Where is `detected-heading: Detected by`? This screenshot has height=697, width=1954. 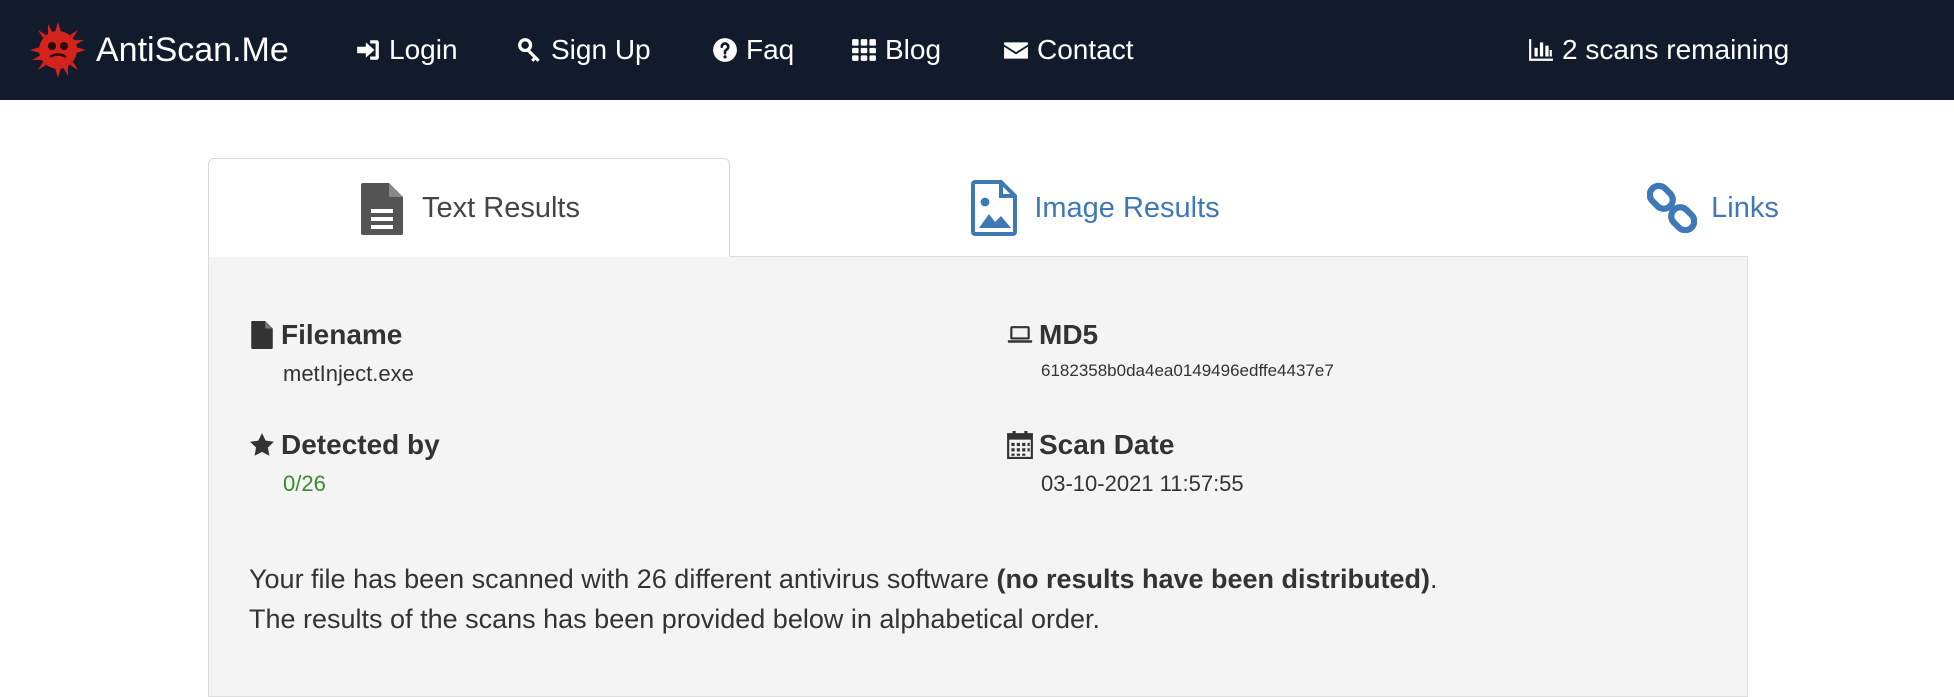 detected-heading: Detected by is located at coordinates (344, 445).